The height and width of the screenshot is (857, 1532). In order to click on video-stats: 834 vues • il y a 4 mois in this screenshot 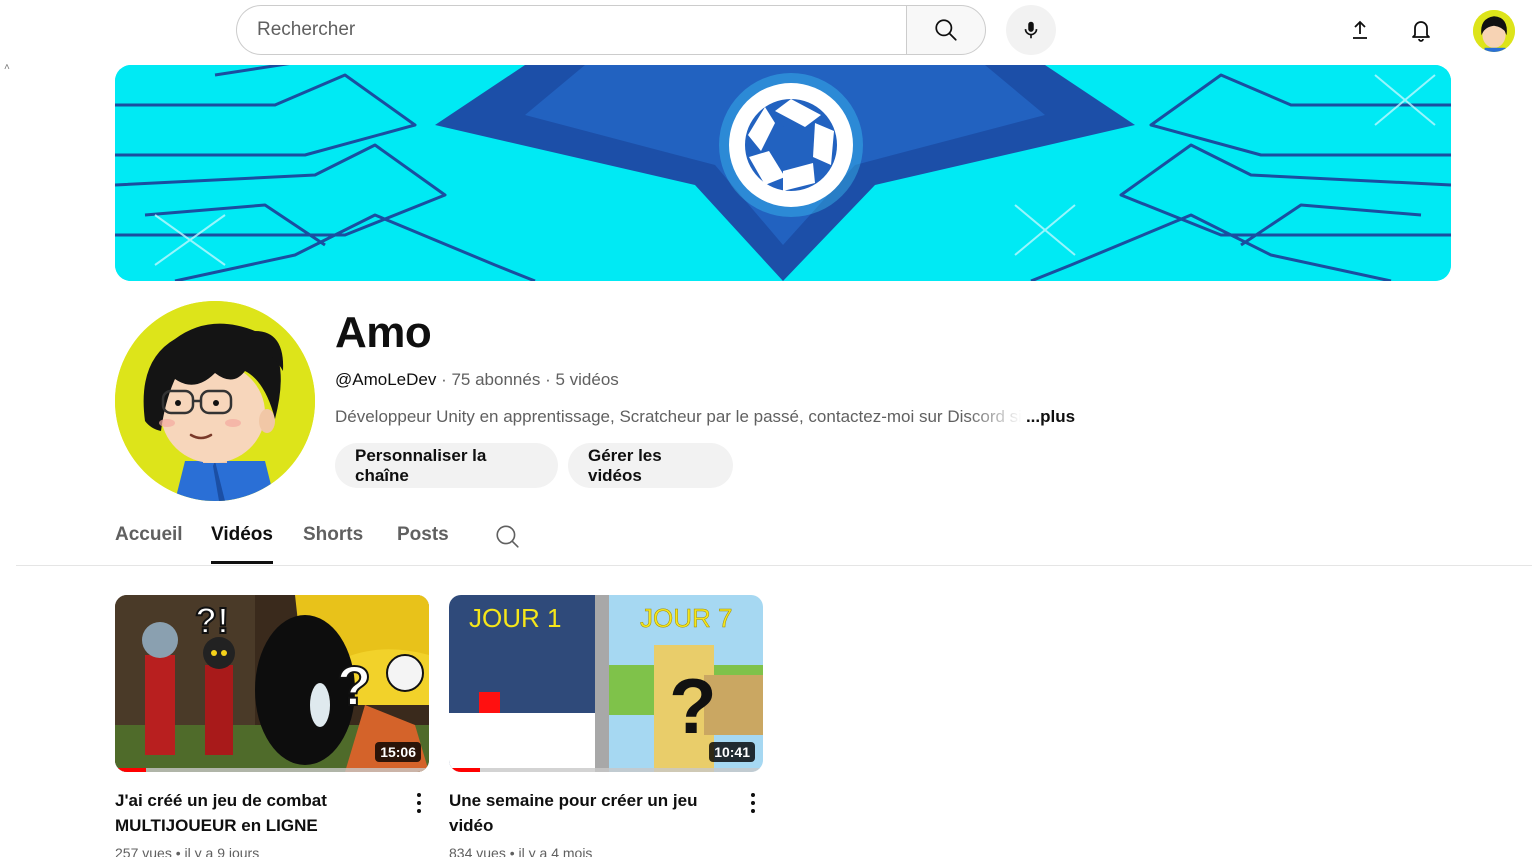, I will do `click(520, 851)`.